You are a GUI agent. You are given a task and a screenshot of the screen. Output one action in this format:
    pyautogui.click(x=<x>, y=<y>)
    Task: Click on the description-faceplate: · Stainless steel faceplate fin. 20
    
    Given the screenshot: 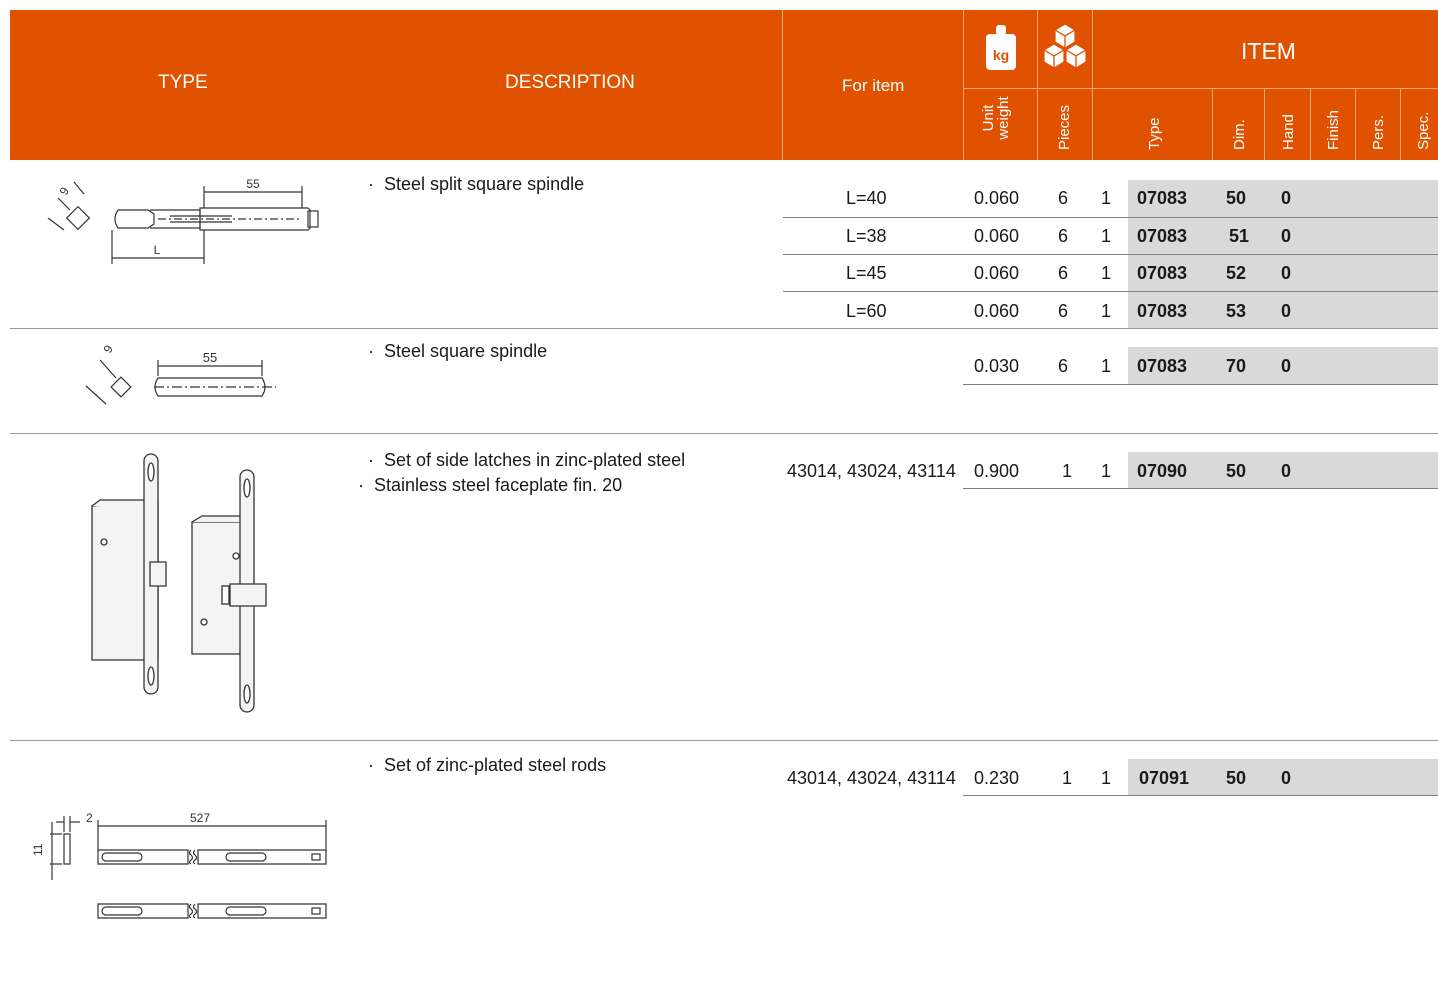 What is the action you would take?
    pyautogui.click(x=490, y=485)
    